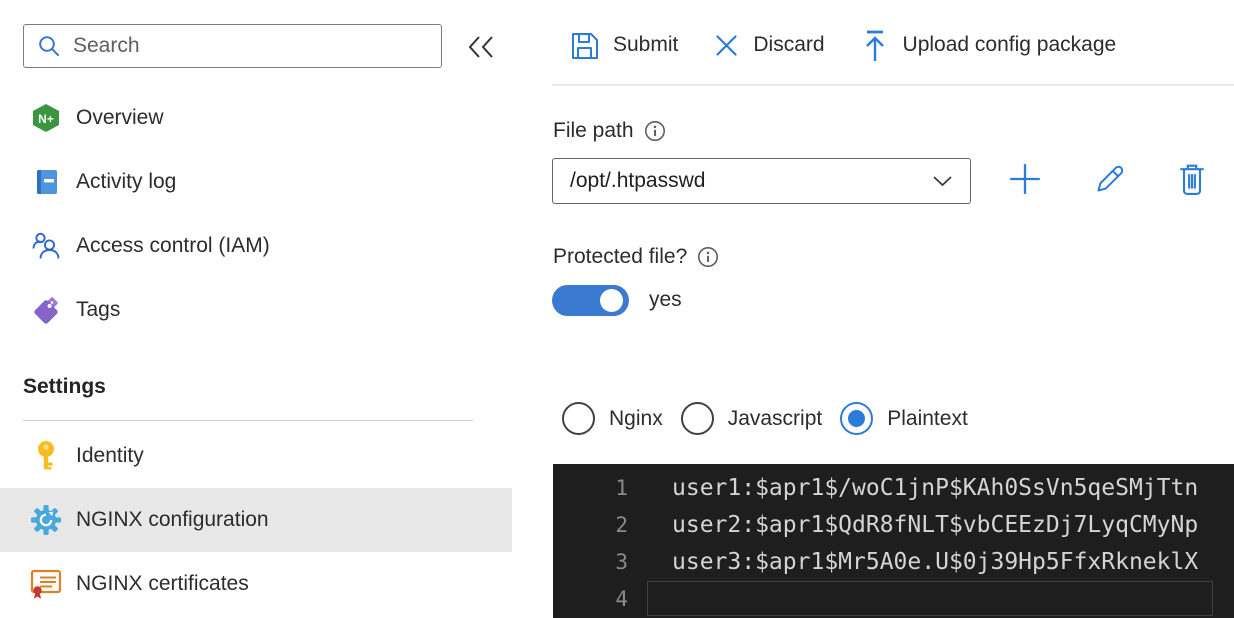 This screenshot has width=1234, height=618. I want to click on delete-icon, so click(1192, 179).